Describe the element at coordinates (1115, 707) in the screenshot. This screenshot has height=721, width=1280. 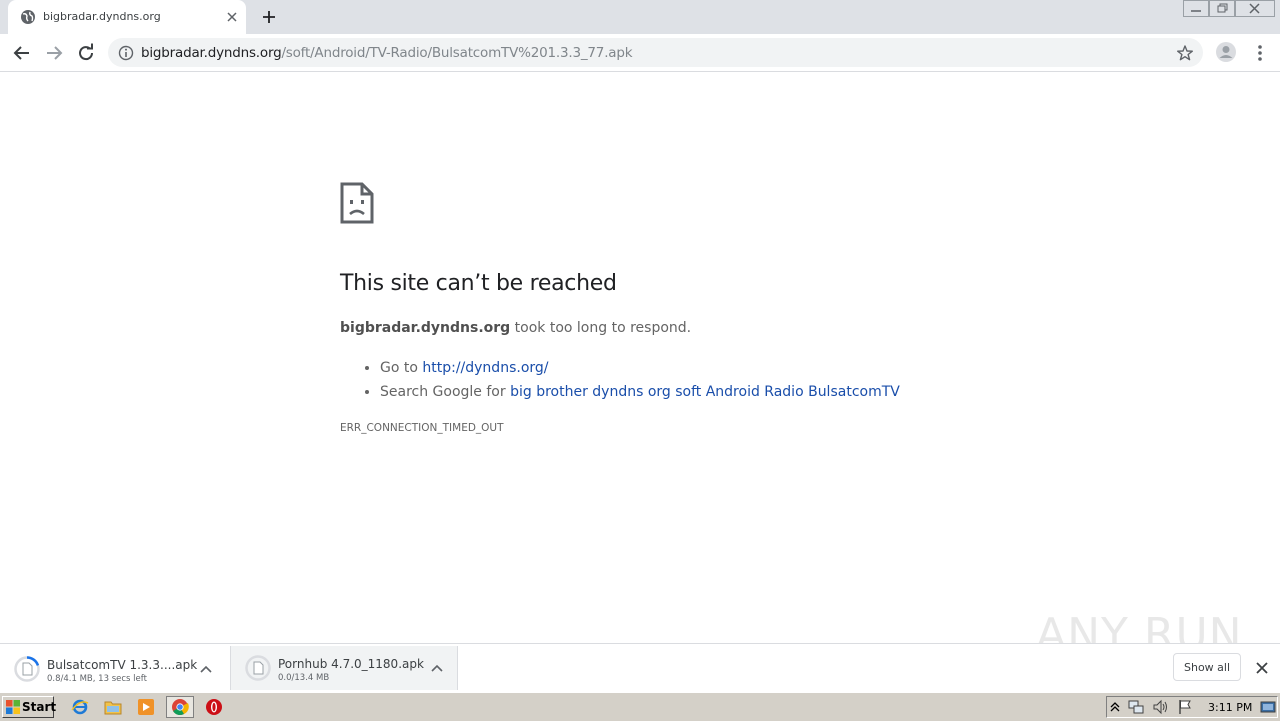
I see `tray-expand-icon` at that location.